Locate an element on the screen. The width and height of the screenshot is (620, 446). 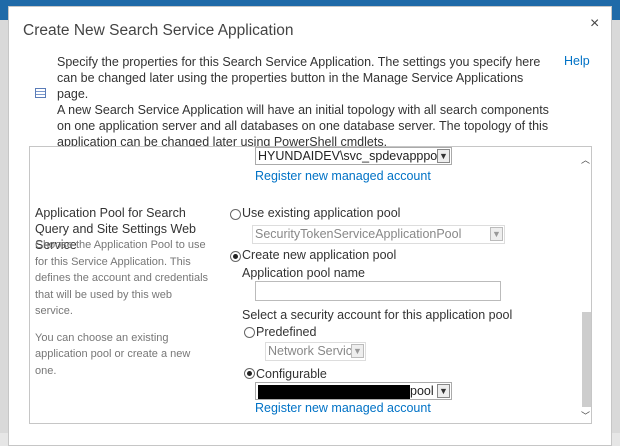
configurable-account-select: pool ▼ is located at coordinates (353, 391).